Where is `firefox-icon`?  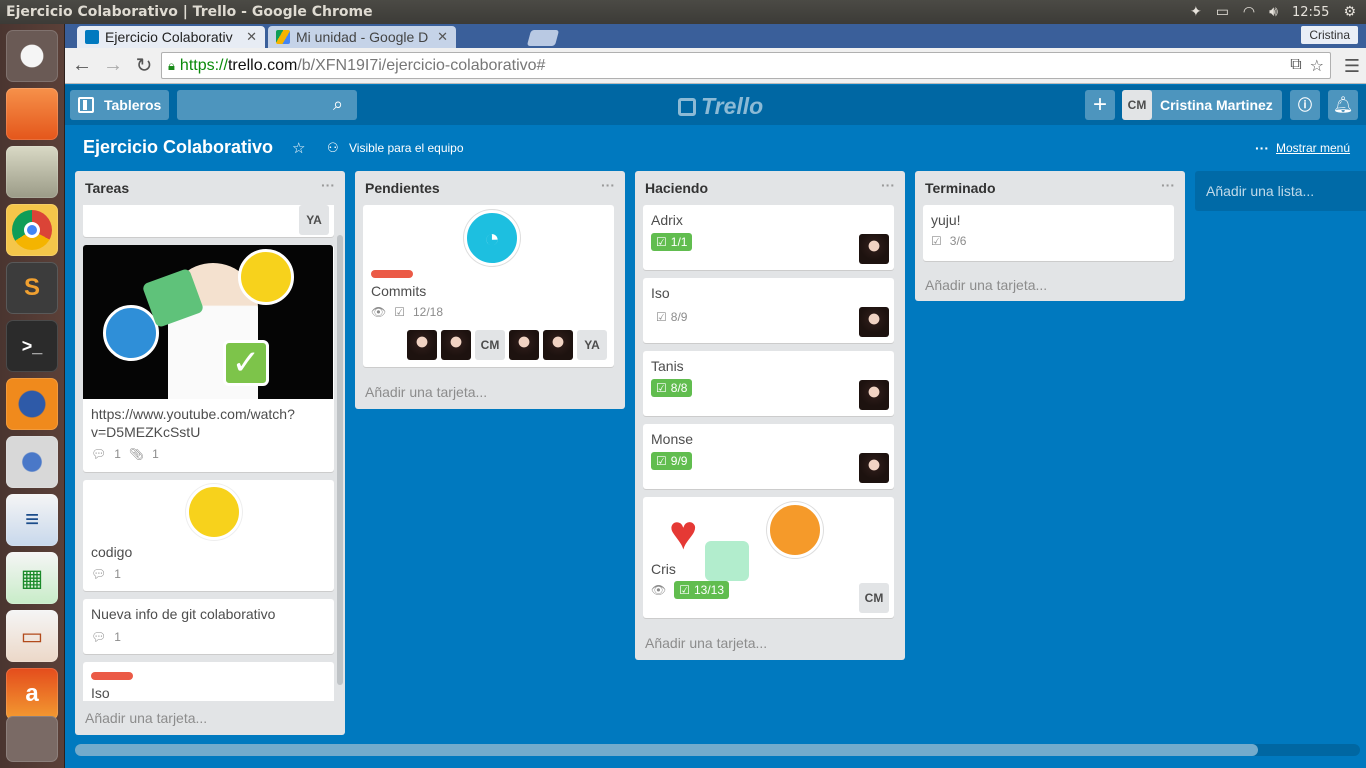
firefox-icon is located at coordinates (32, 404).